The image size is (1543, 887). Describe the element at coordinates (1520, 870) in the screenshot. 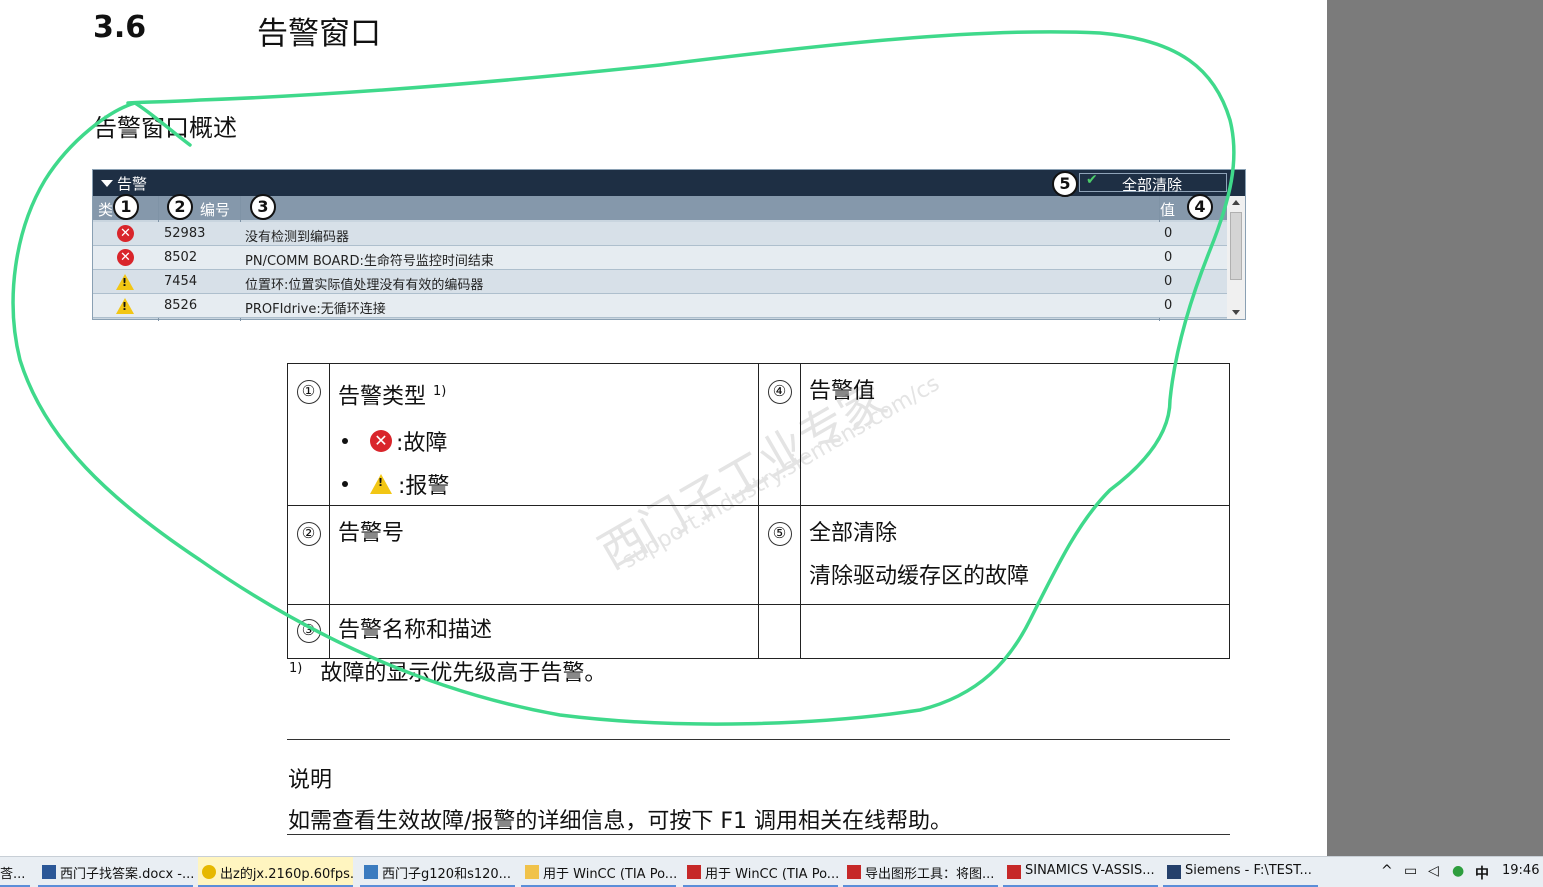

I see `clock: 19:46` at that location.